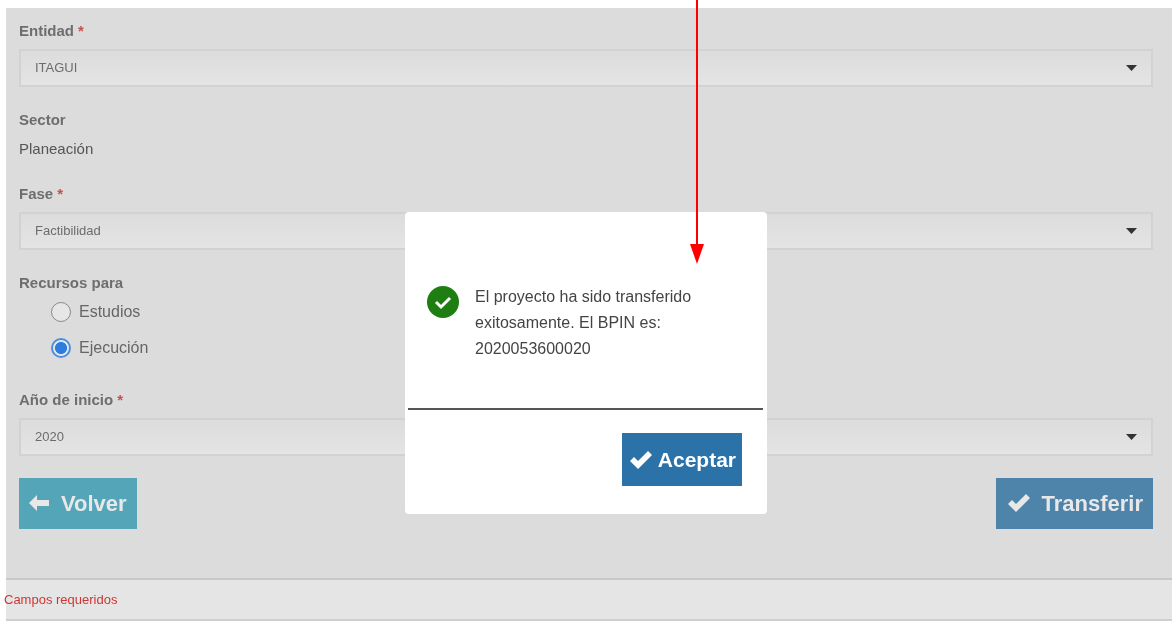 The height and width of the screenshot is (629, 1172). Describe the element at coordinates (443, 302) in the screenshot. I see `success-check-icon` at that location.